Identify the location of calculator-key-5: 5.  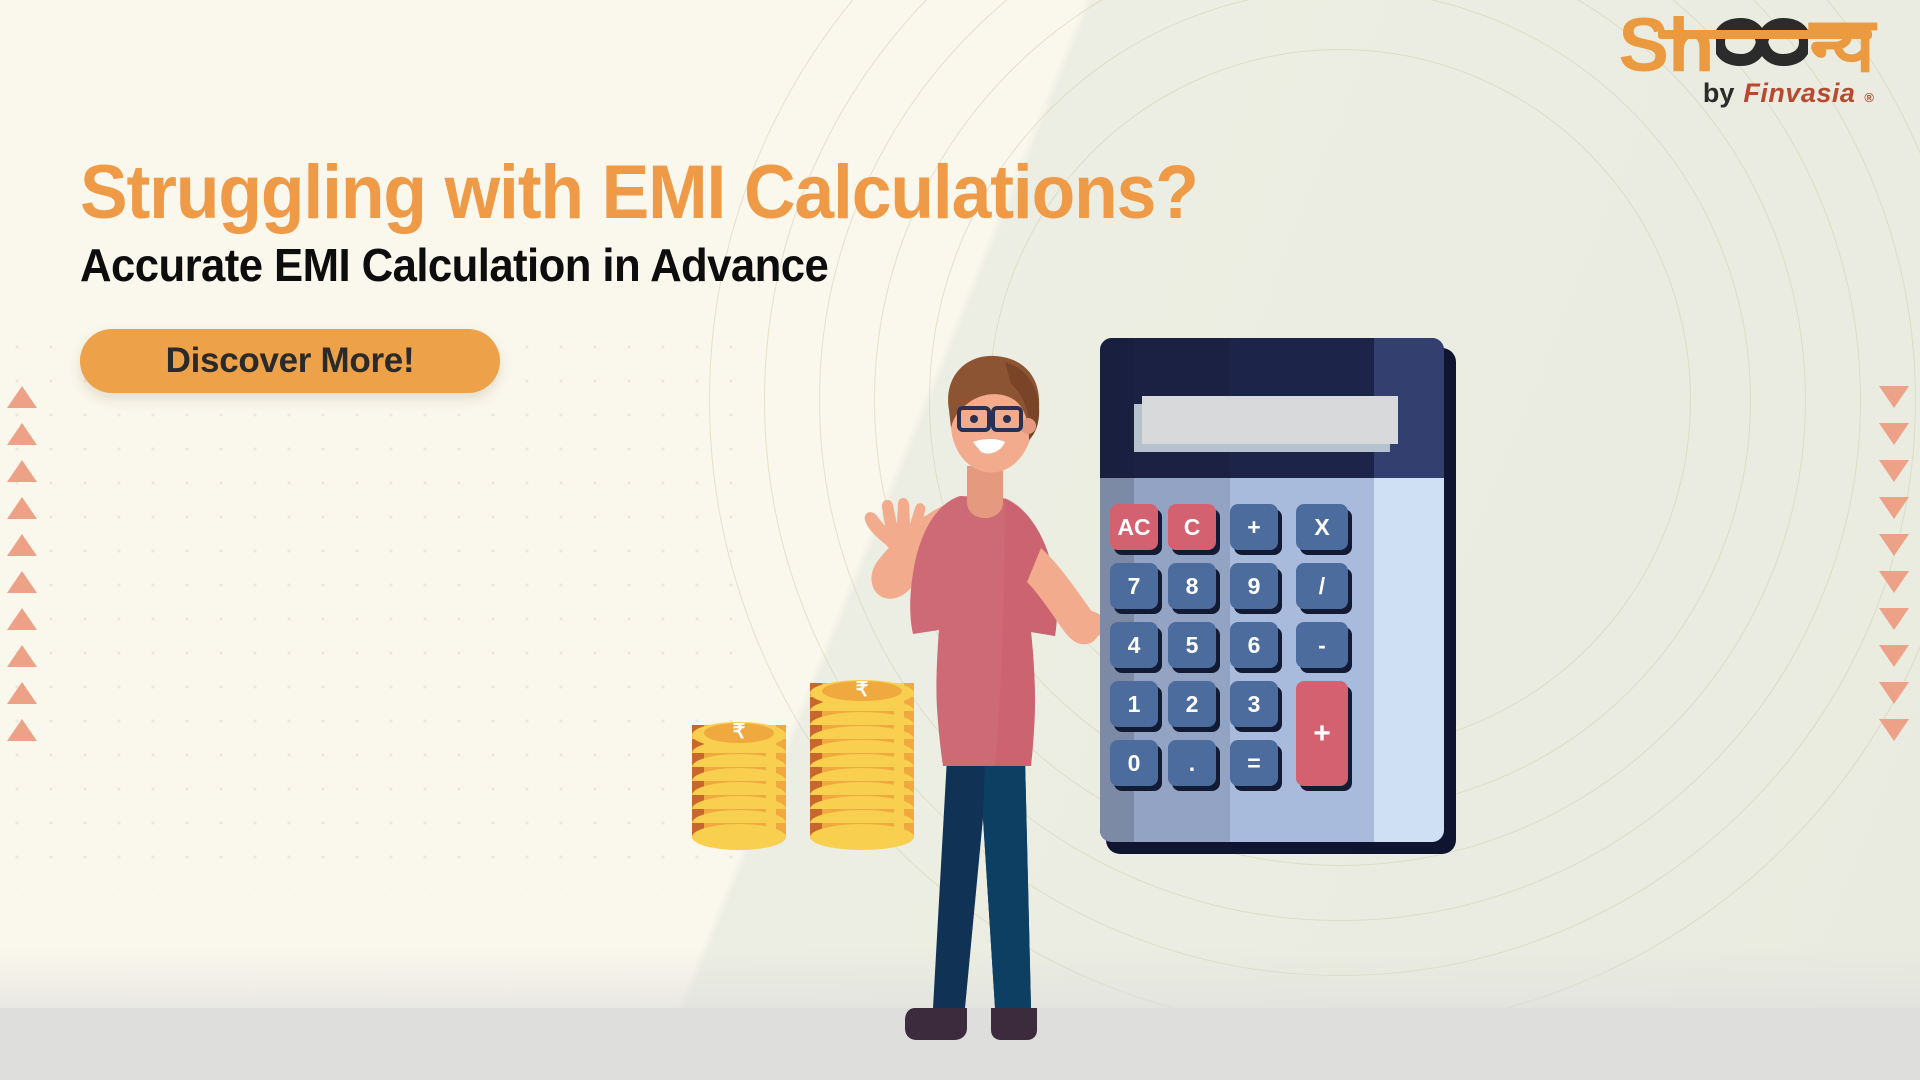
(1192, 645).